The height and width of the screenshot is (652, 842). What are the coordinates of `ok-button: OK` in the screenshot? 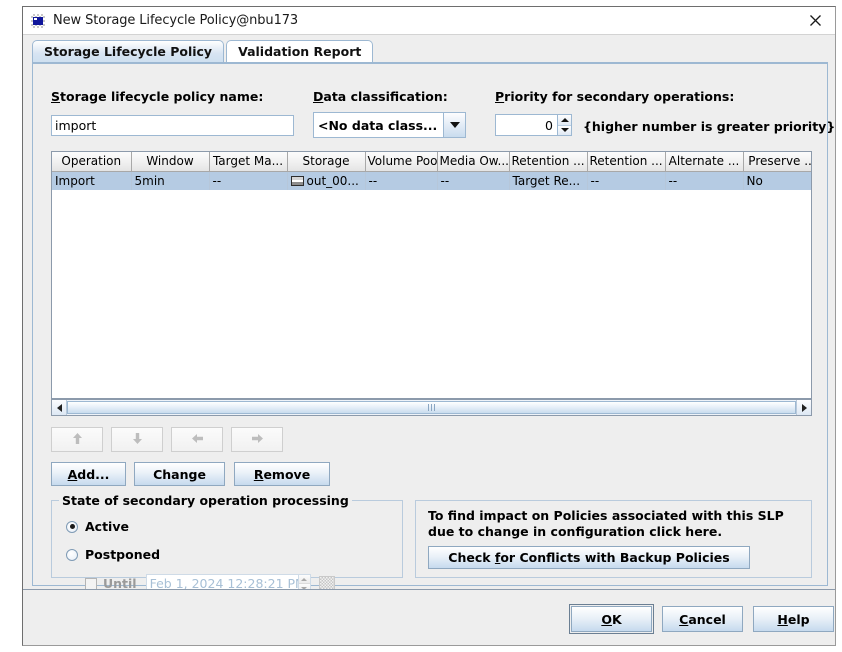 It's located at (611, 619).